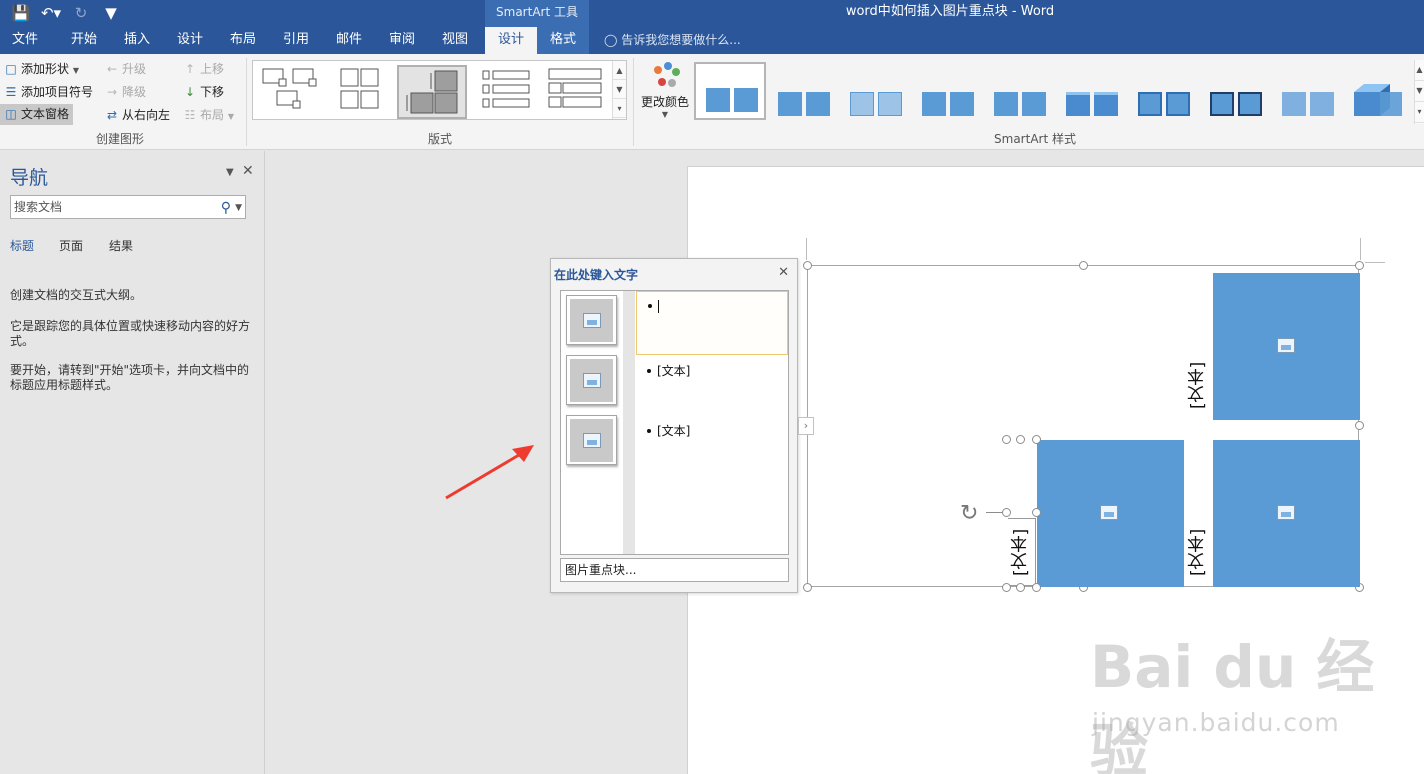 This screenshot has height=774, width=1424. Describe the element at coordinates (128, 207) in the screenshot. I see `nav-search-input: 搜索文档 ⚲ ▼` at that location.